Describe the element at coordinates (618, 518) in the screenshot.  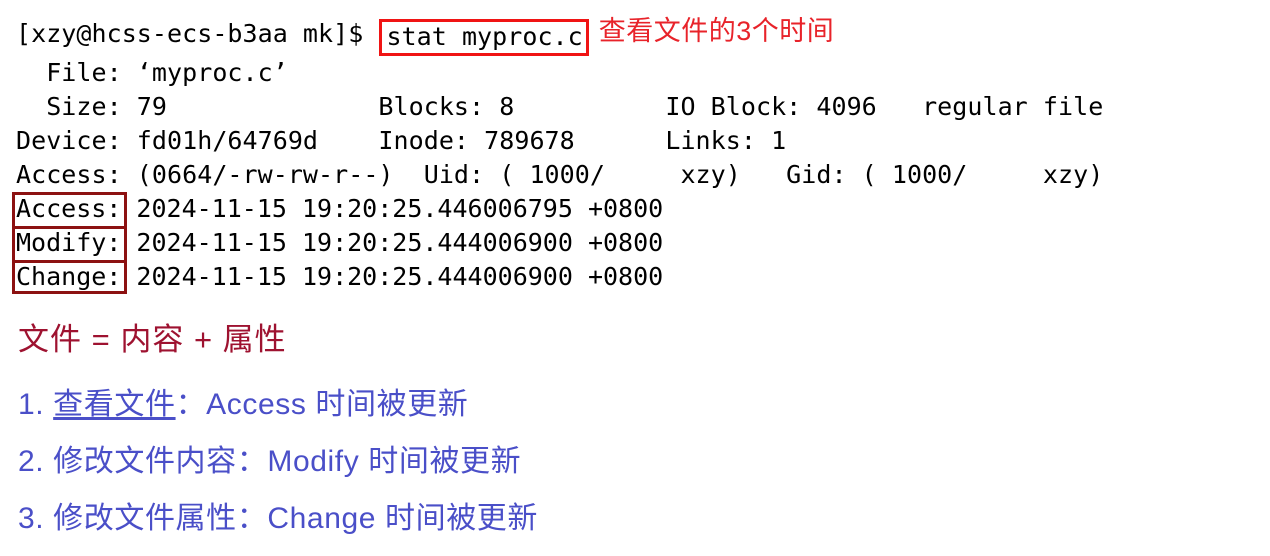
I see `list-item: 3. 修改文件属性：Change 时间被更新` at that location.